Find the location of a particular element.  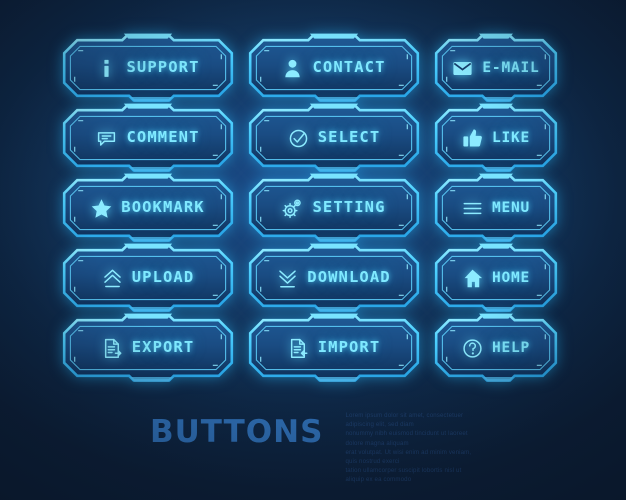

like-button is located at coordinates (496, 137).